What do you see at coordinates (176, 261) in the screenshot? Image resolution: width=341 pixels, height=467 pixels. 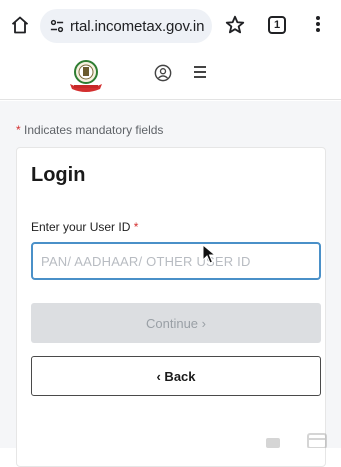 I see `userid-input` at bounding box center [176, 261].